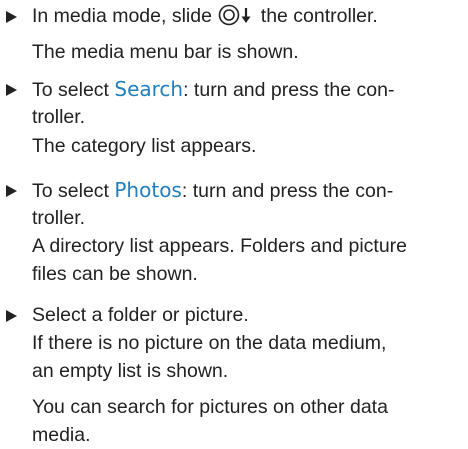 This screenshot has width=468, height=449. What do you see at coordinates (148, 190) in the screenshot?
I see `menu-item-photos-label: Photos` at bounding box center [148, 190].